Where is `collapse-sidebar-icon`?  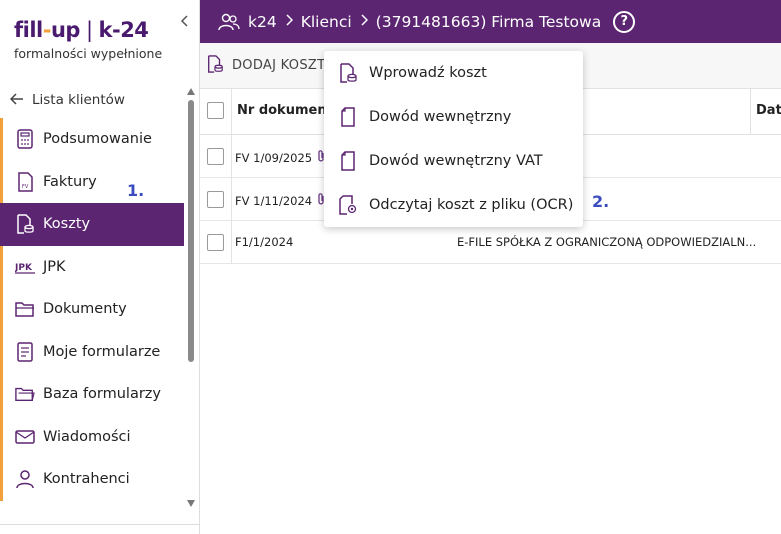 collapse-sidebar-icon is located at coordinates (187, 22).